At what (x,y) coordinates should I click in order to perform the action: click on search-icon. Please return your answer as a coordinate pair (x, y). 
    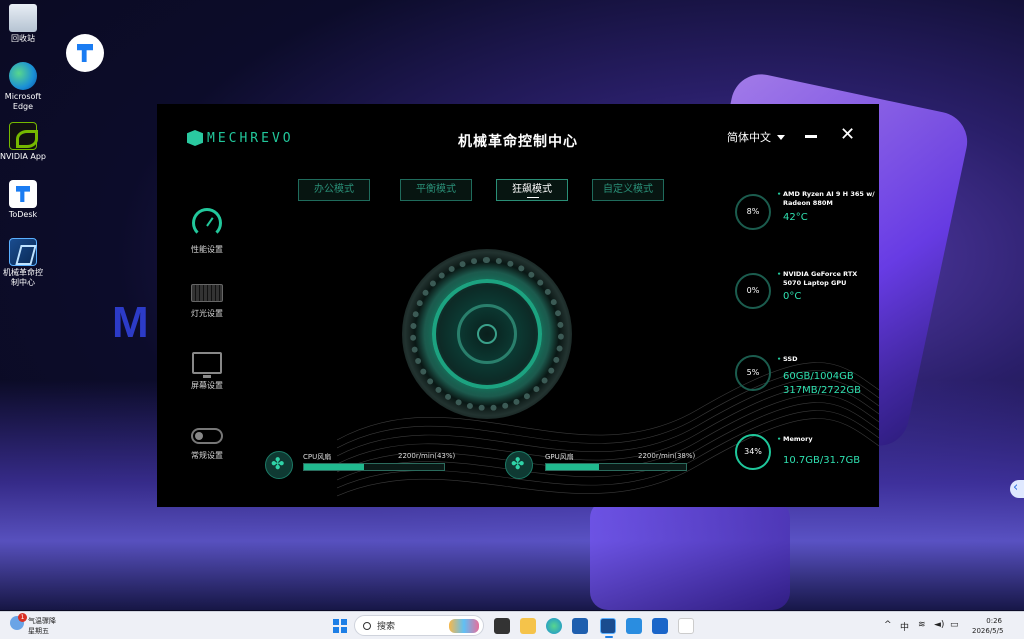
    Looking at the image, I should click on (367, 625).